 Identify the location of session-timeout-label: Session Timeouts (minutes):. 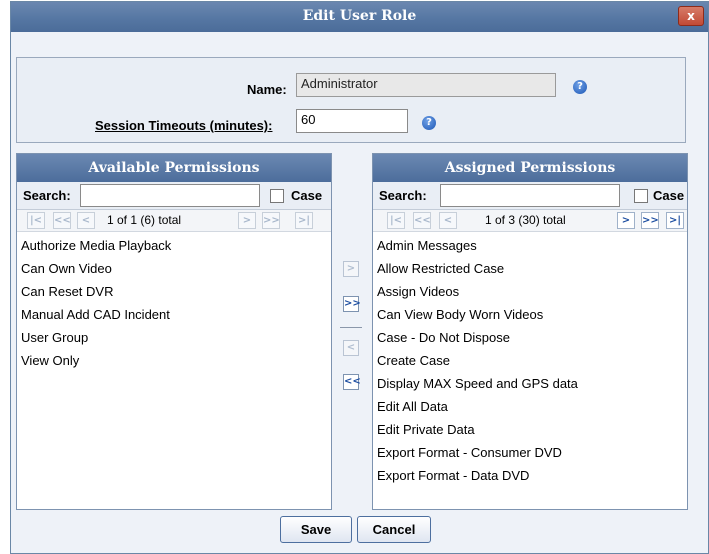
(184, 125).